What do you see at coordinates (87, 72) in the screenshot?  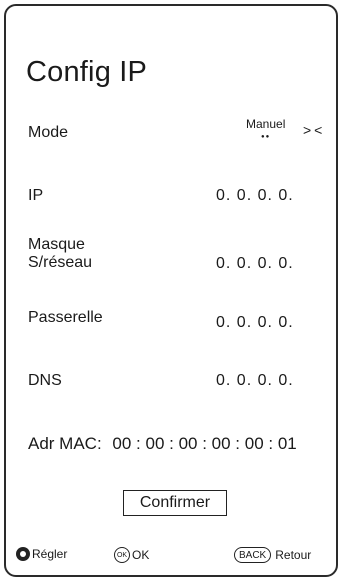 I see `page-title: Config IP` at bounding box center [87, 72].